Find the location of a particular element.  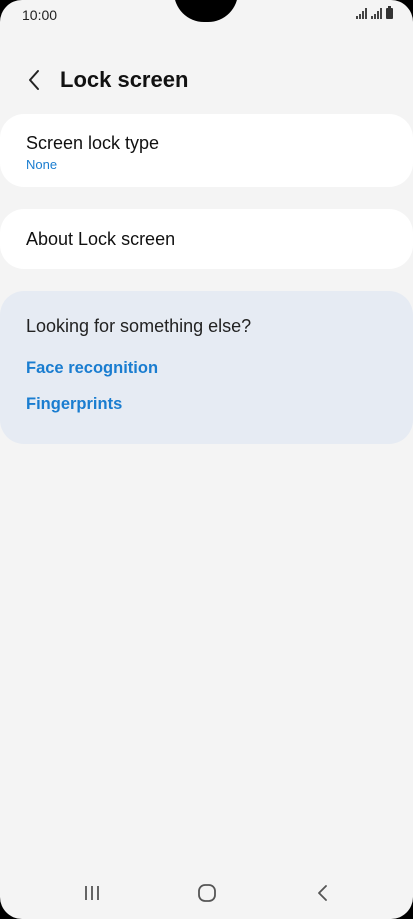

camera-notch is located at coordinates (206, 11).